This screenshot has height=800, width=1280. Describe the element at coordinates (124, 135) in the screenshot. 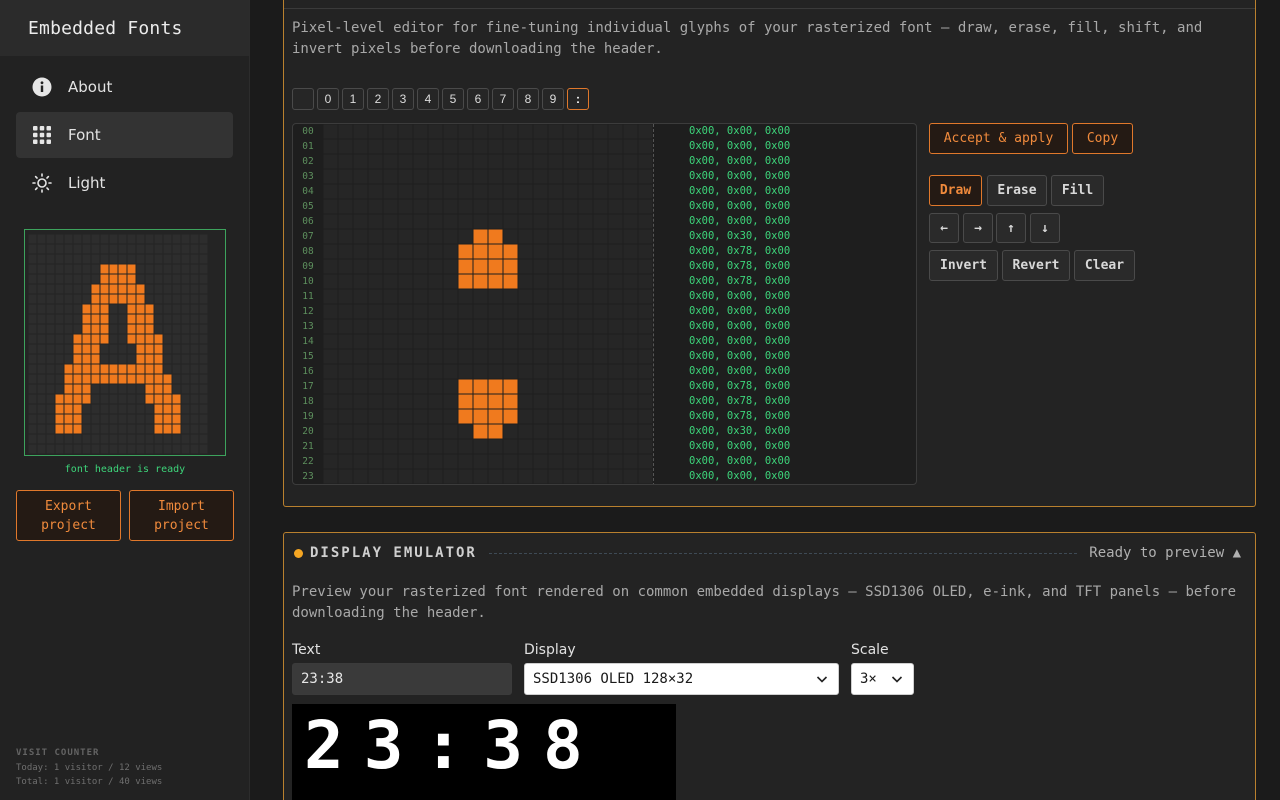

I see `sidebar-item-font: Font` at that location.